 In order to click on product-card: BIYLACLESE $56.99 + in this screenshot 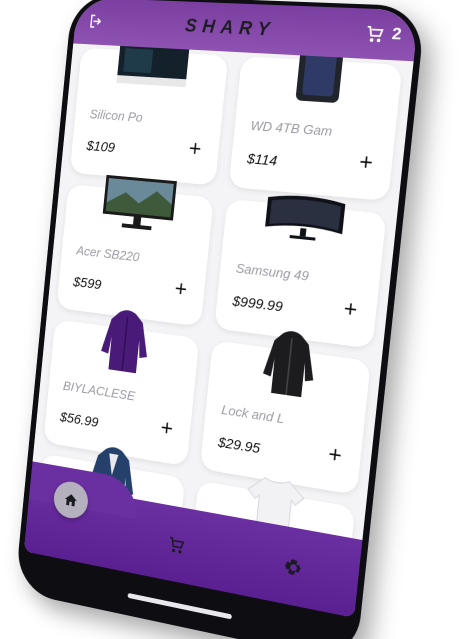, I will do `click(121, 392)`.